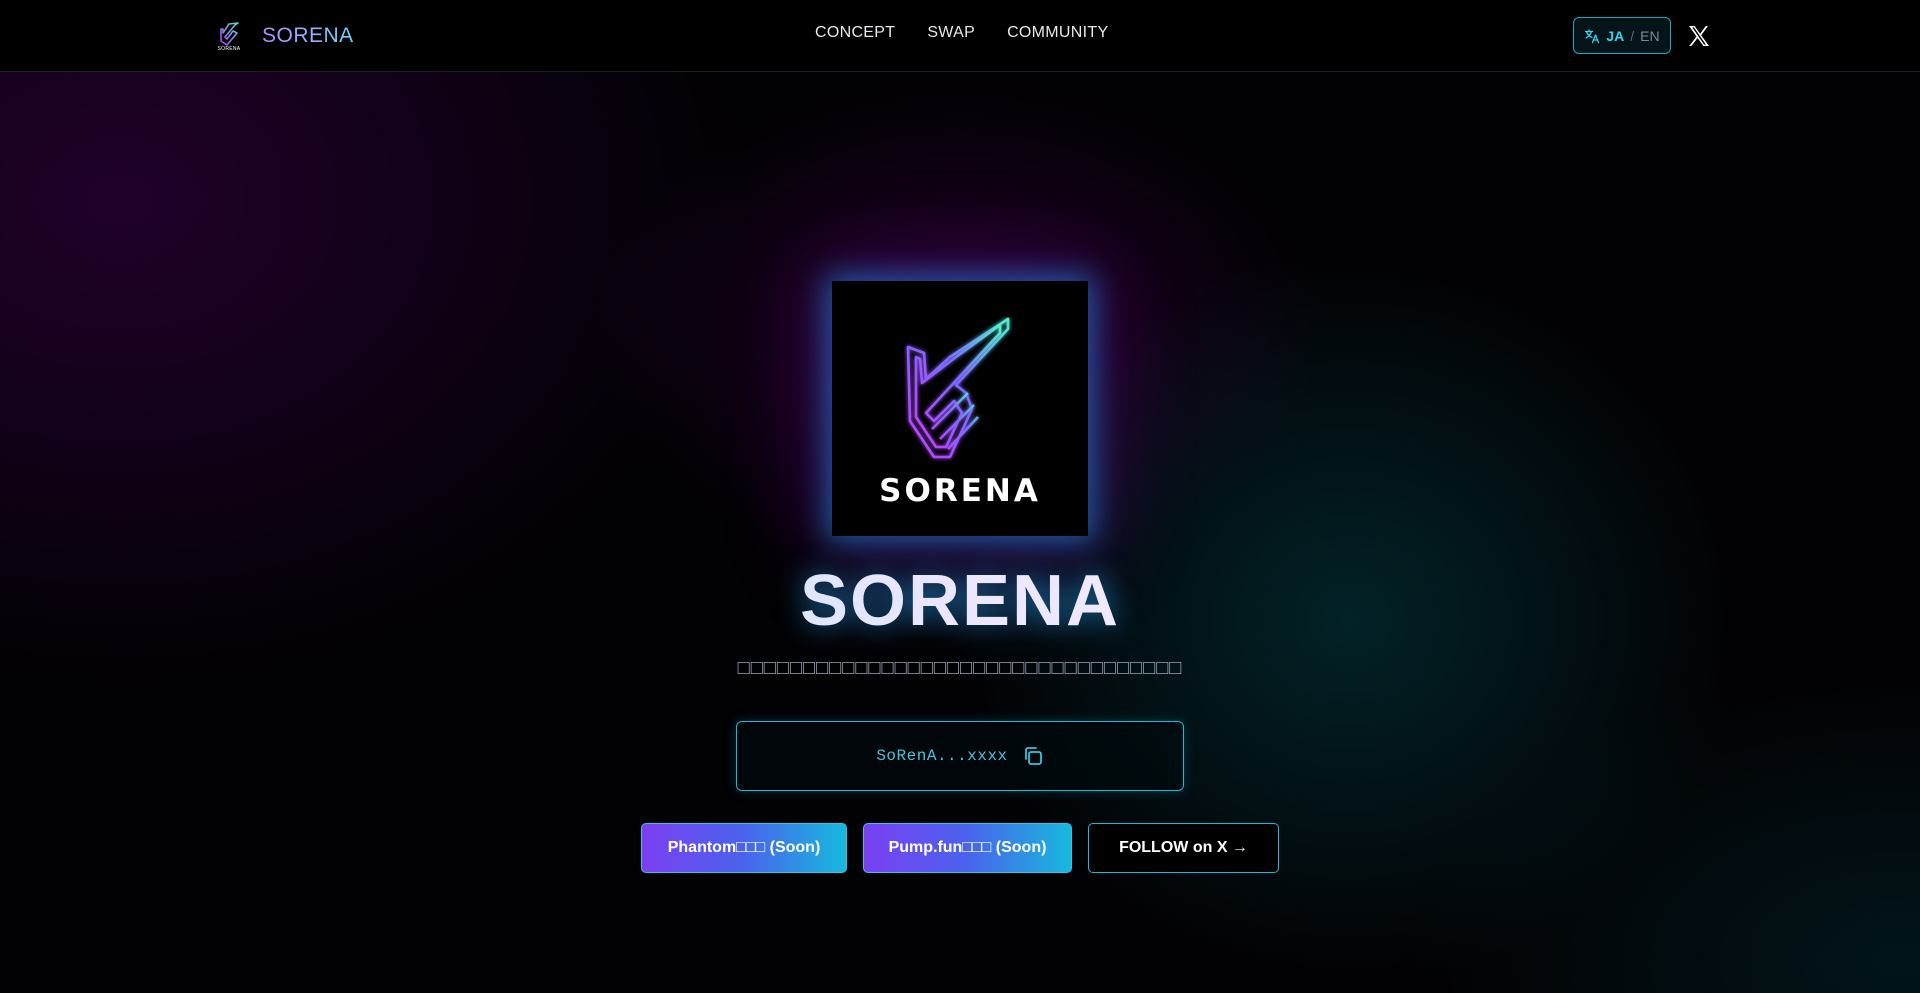  I want to click on x-logo-icon, so click(1699, 36).